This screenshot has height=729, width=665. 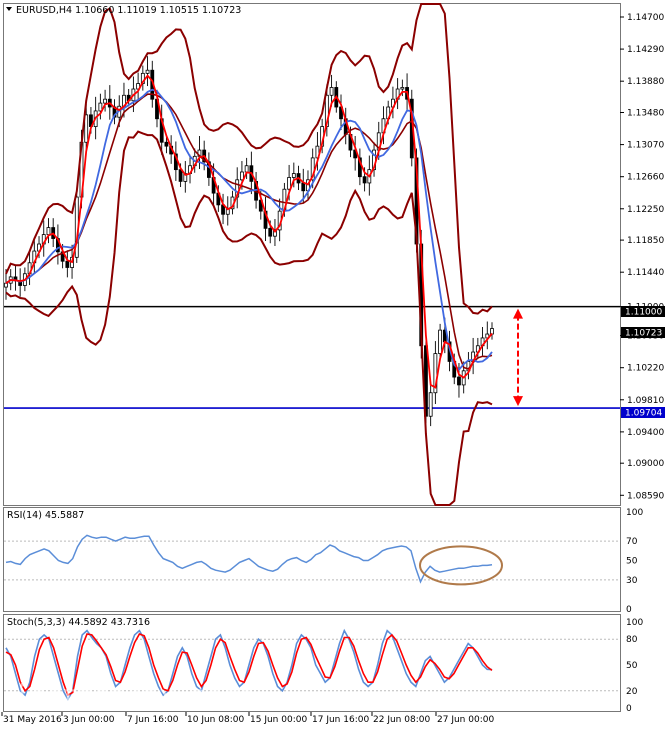 I want to click on price-axis-label: 1.09400, so click(x=645, y=433).